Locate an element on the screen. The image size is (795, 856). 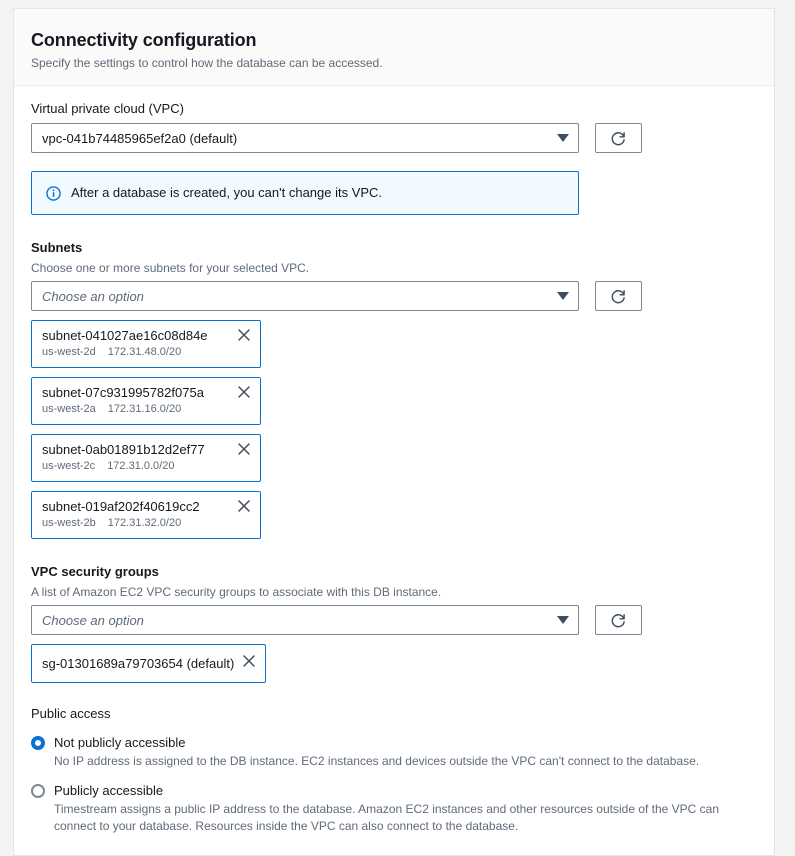
subnet-token-cidr: 172.31.32.0/20 is located at coordinates (144, 523).